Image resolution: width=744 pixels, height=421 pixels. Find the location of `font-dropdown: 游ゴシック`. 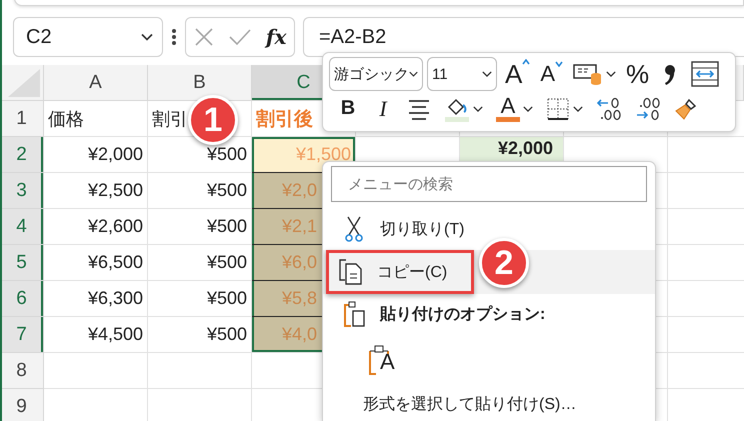

font-dropdown: 游ゴシック is located at coordinates (376, 74).